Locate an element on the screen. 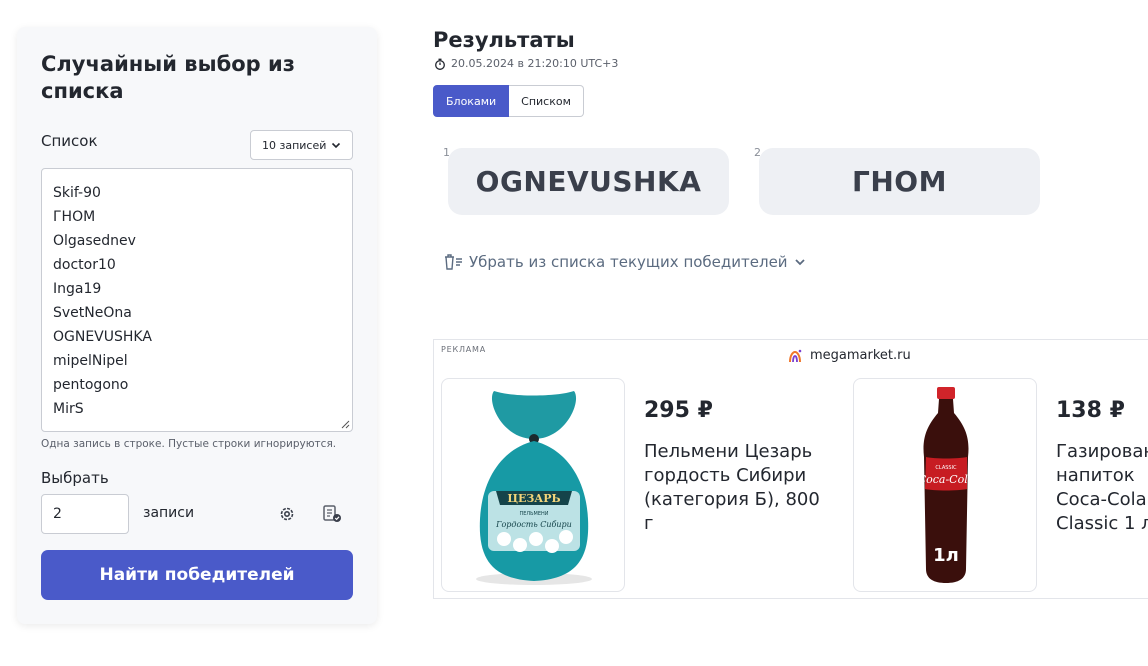  timestamp-text: 20.05.2024 в 21:20:10 UTC+3 is located at coordinates (535, 63).